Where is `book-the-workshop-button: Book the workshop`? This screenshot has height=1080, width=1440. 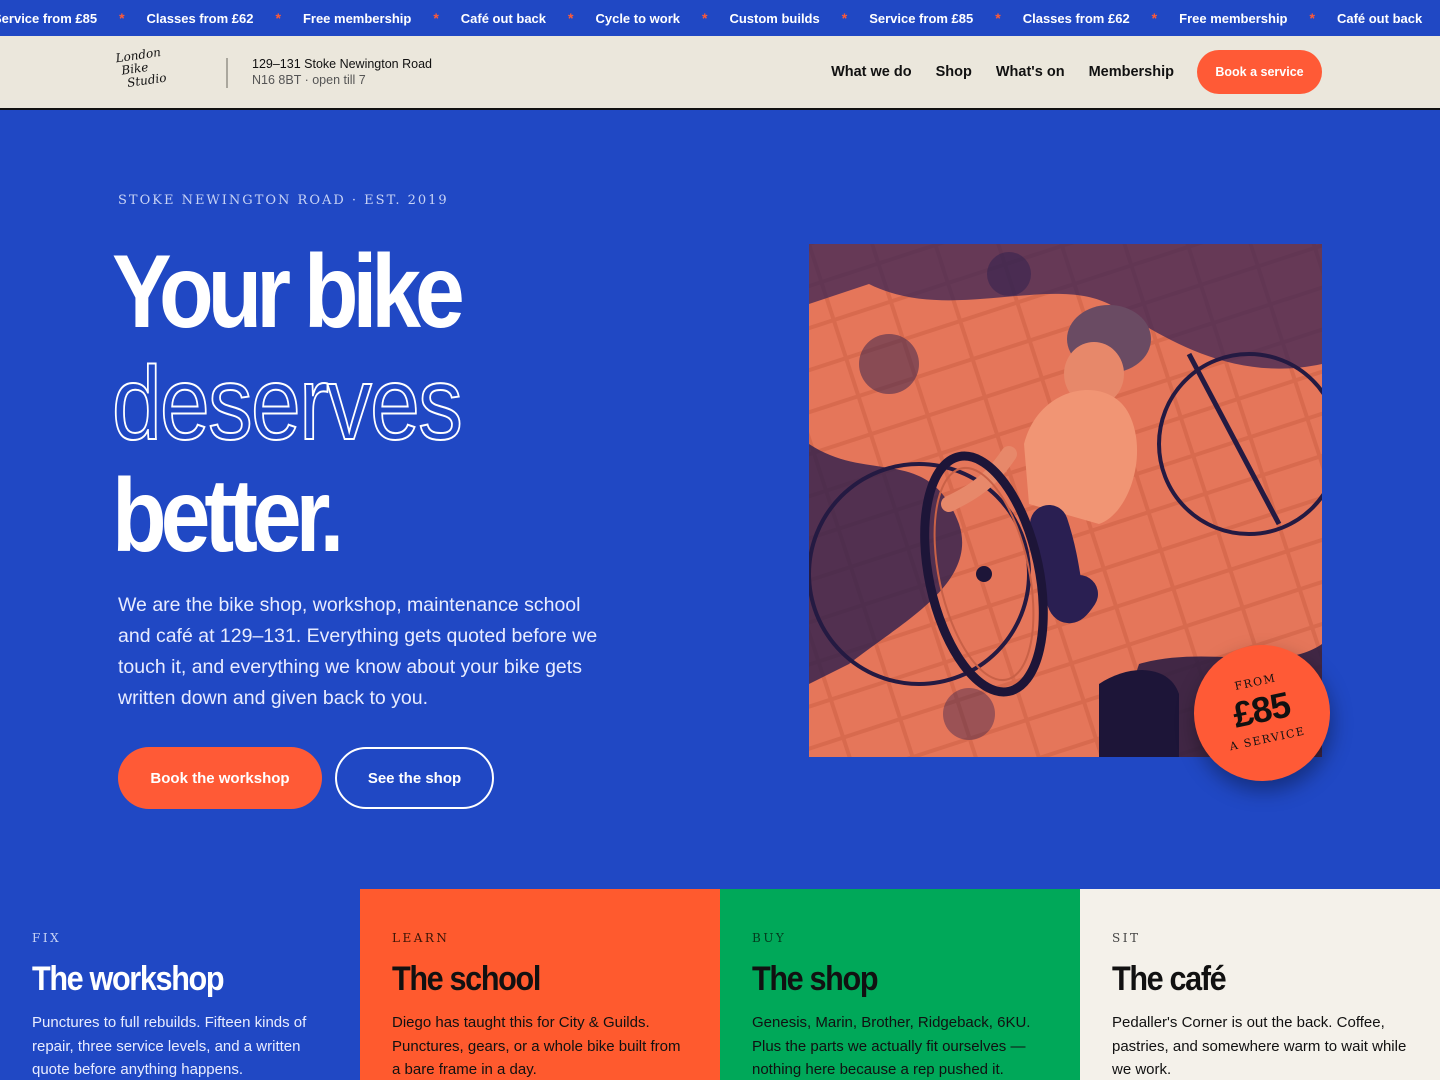 book-the-workshop-button: Book the workshop is located at coordinates (220, 778).